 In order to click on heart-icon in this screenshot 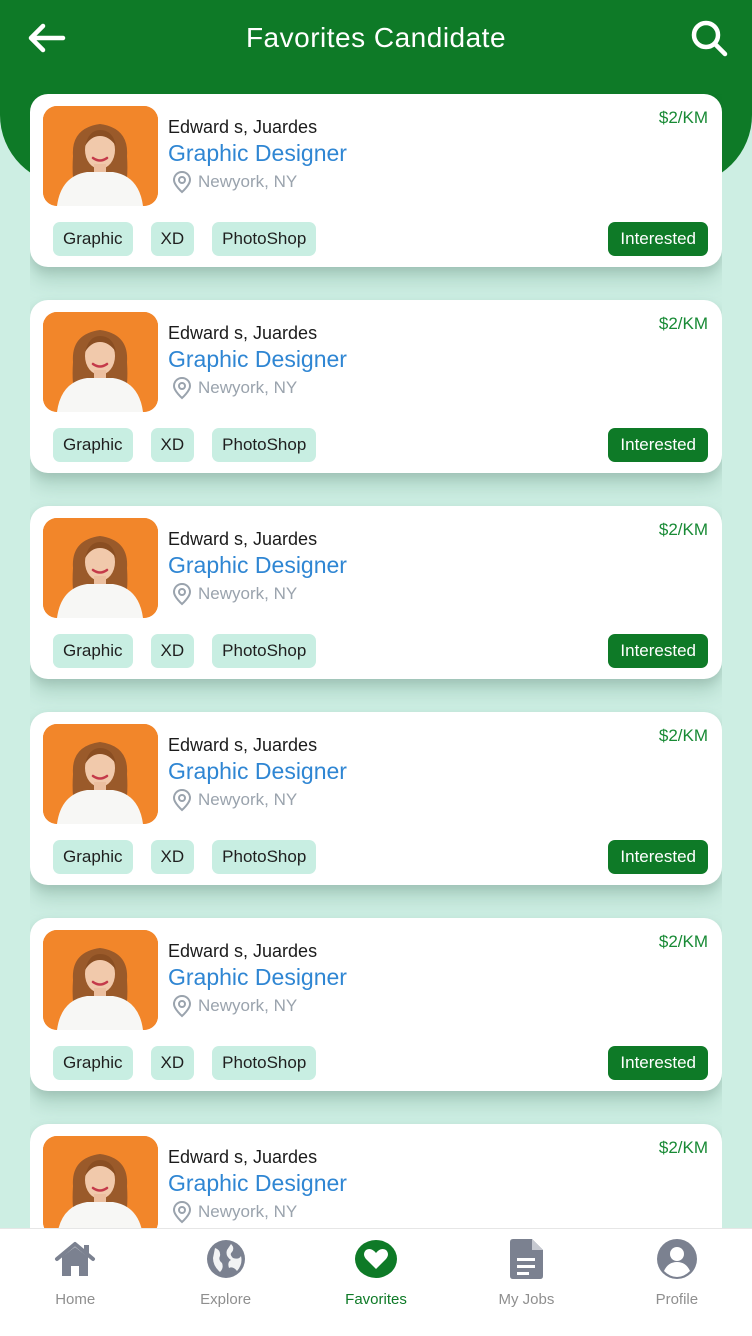, I will do `click(376, 1259)`.